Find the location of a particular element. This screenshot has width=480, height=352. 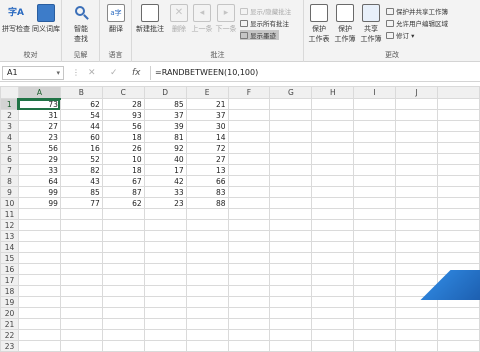

column-header-c: C is located at coordinates (123, 92).